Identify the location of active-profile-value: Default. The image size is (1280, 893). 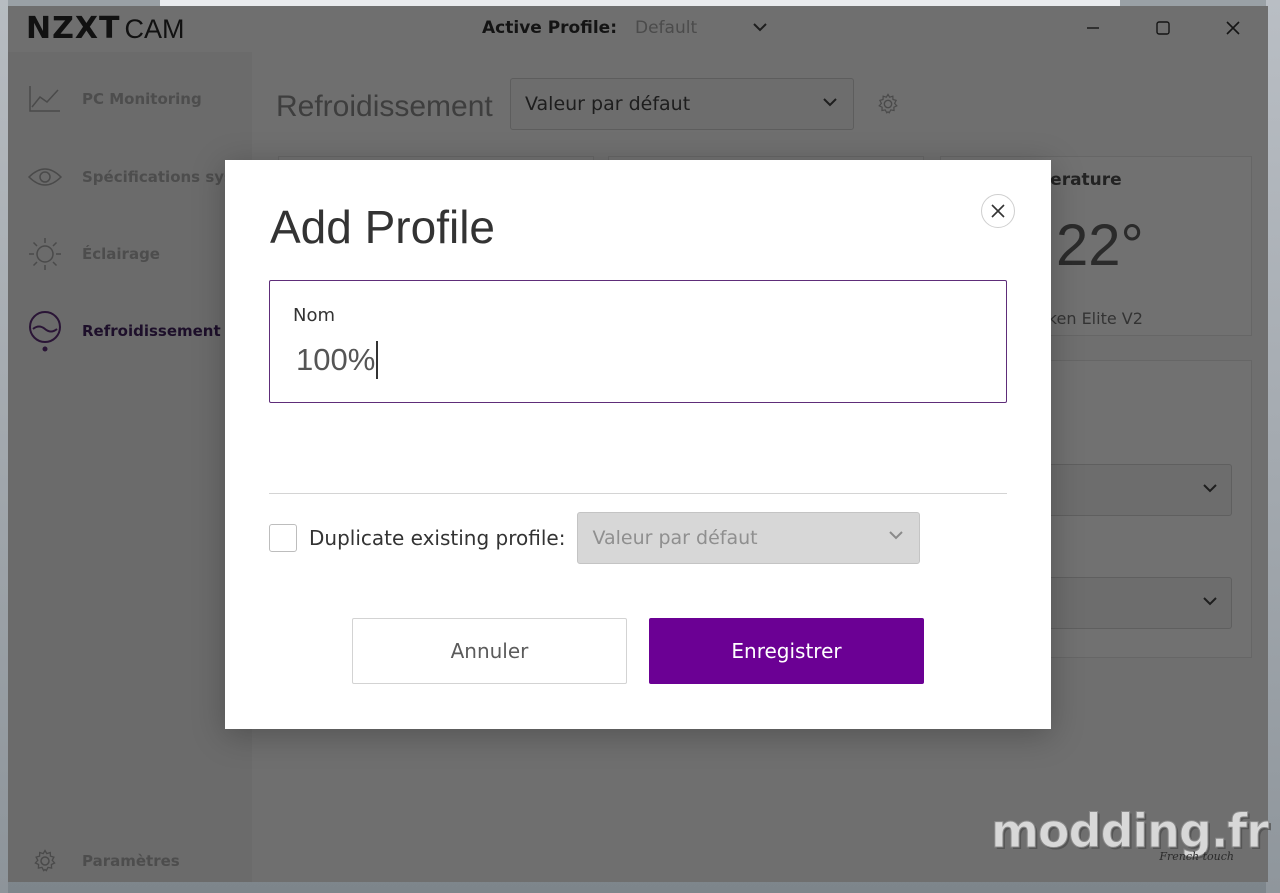
(666, 28).